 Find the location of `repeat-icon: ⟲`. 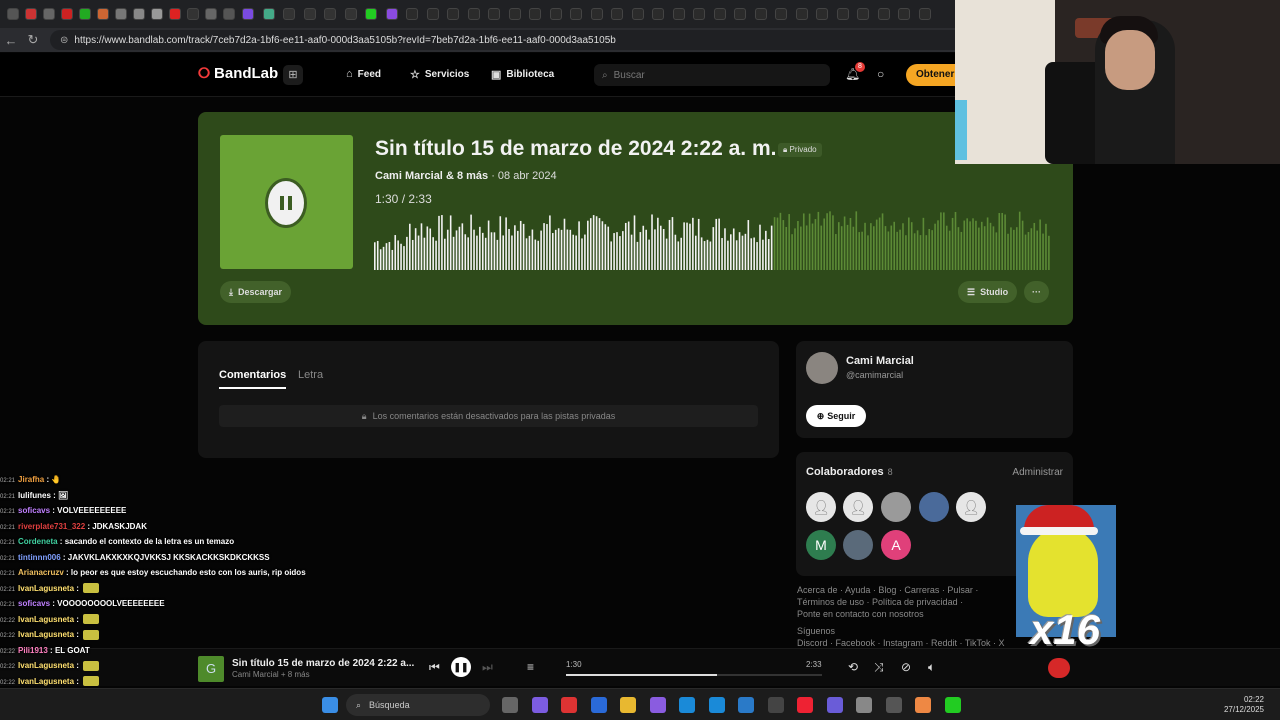

repeat-icon: ⟲ is located at coordinates (853, 667).